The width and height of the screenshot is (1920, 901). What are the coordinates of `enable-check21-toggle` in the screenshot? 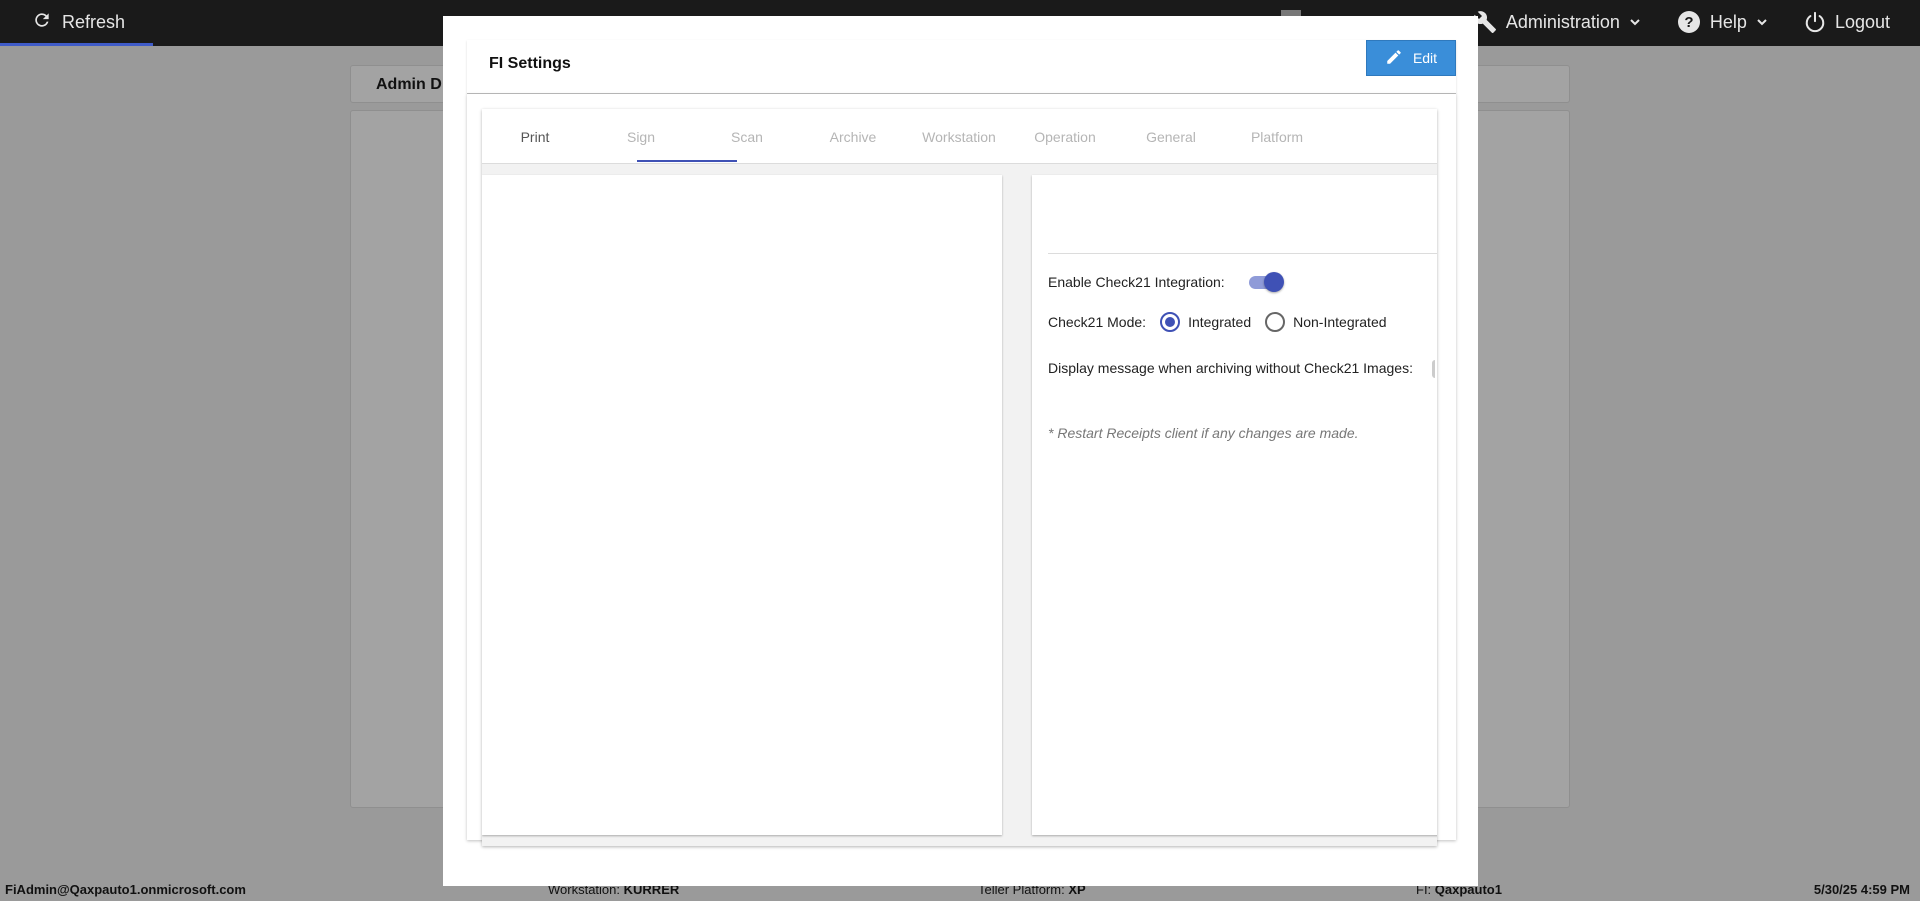 It's located at (1266, 282).